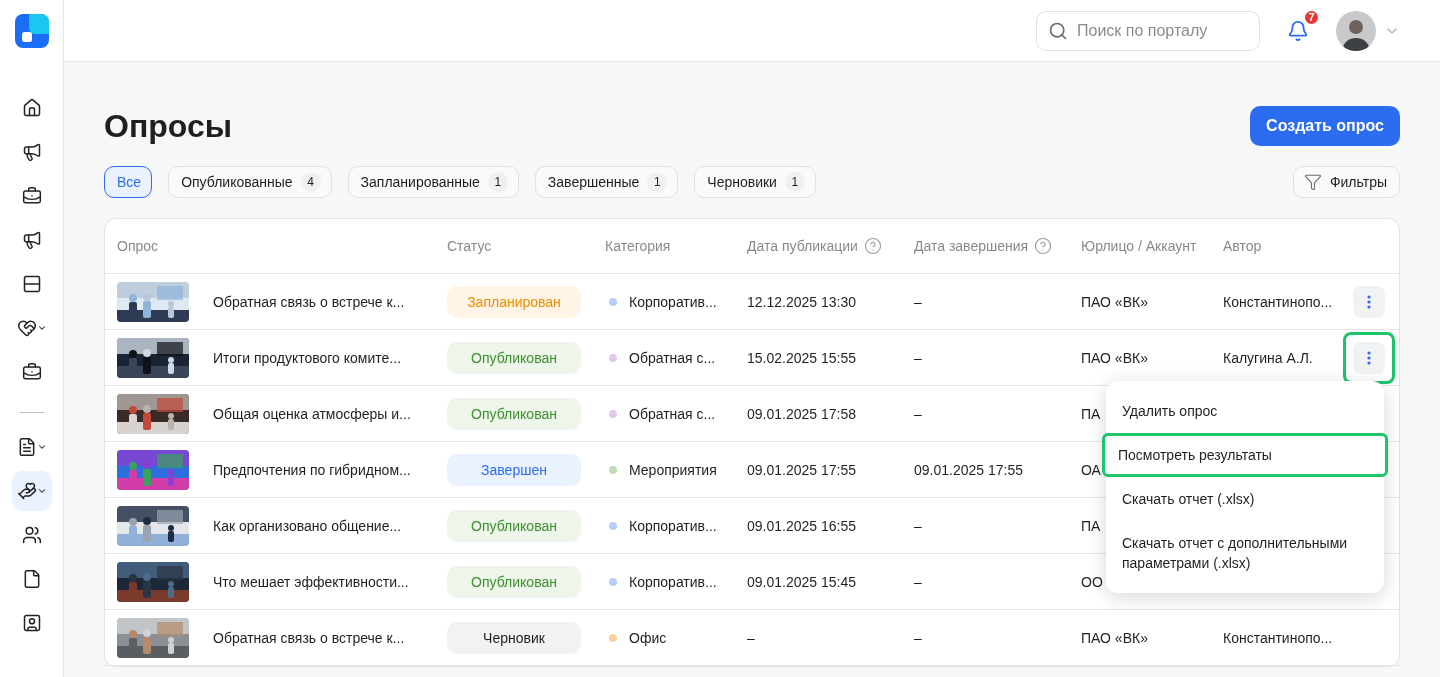  I want to click on search-icon, so click(1058, 30).